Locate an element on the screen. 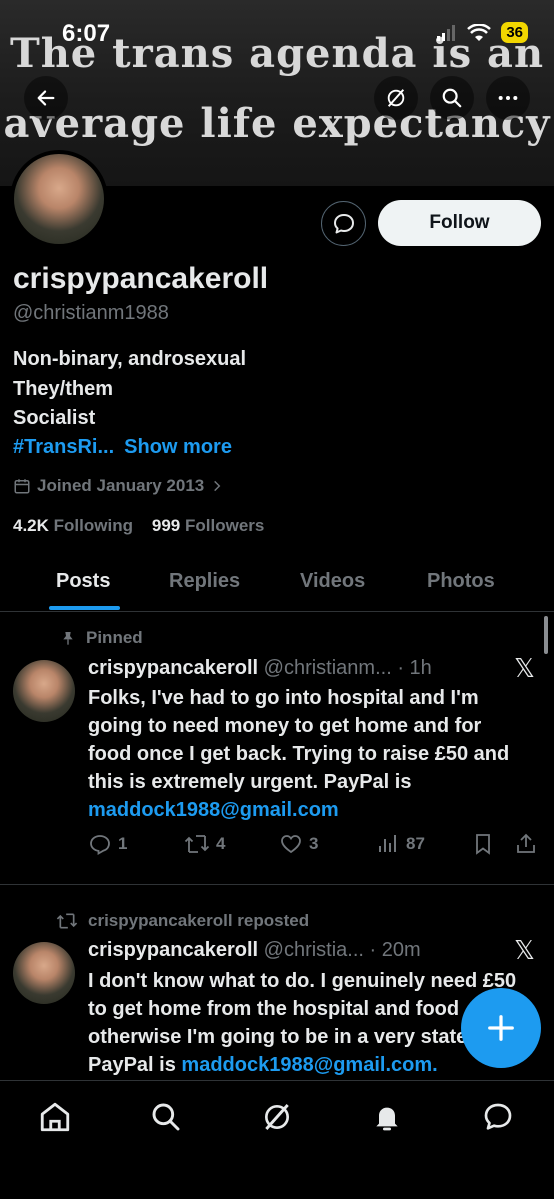  views-icon is located at coordinates (387, 843).